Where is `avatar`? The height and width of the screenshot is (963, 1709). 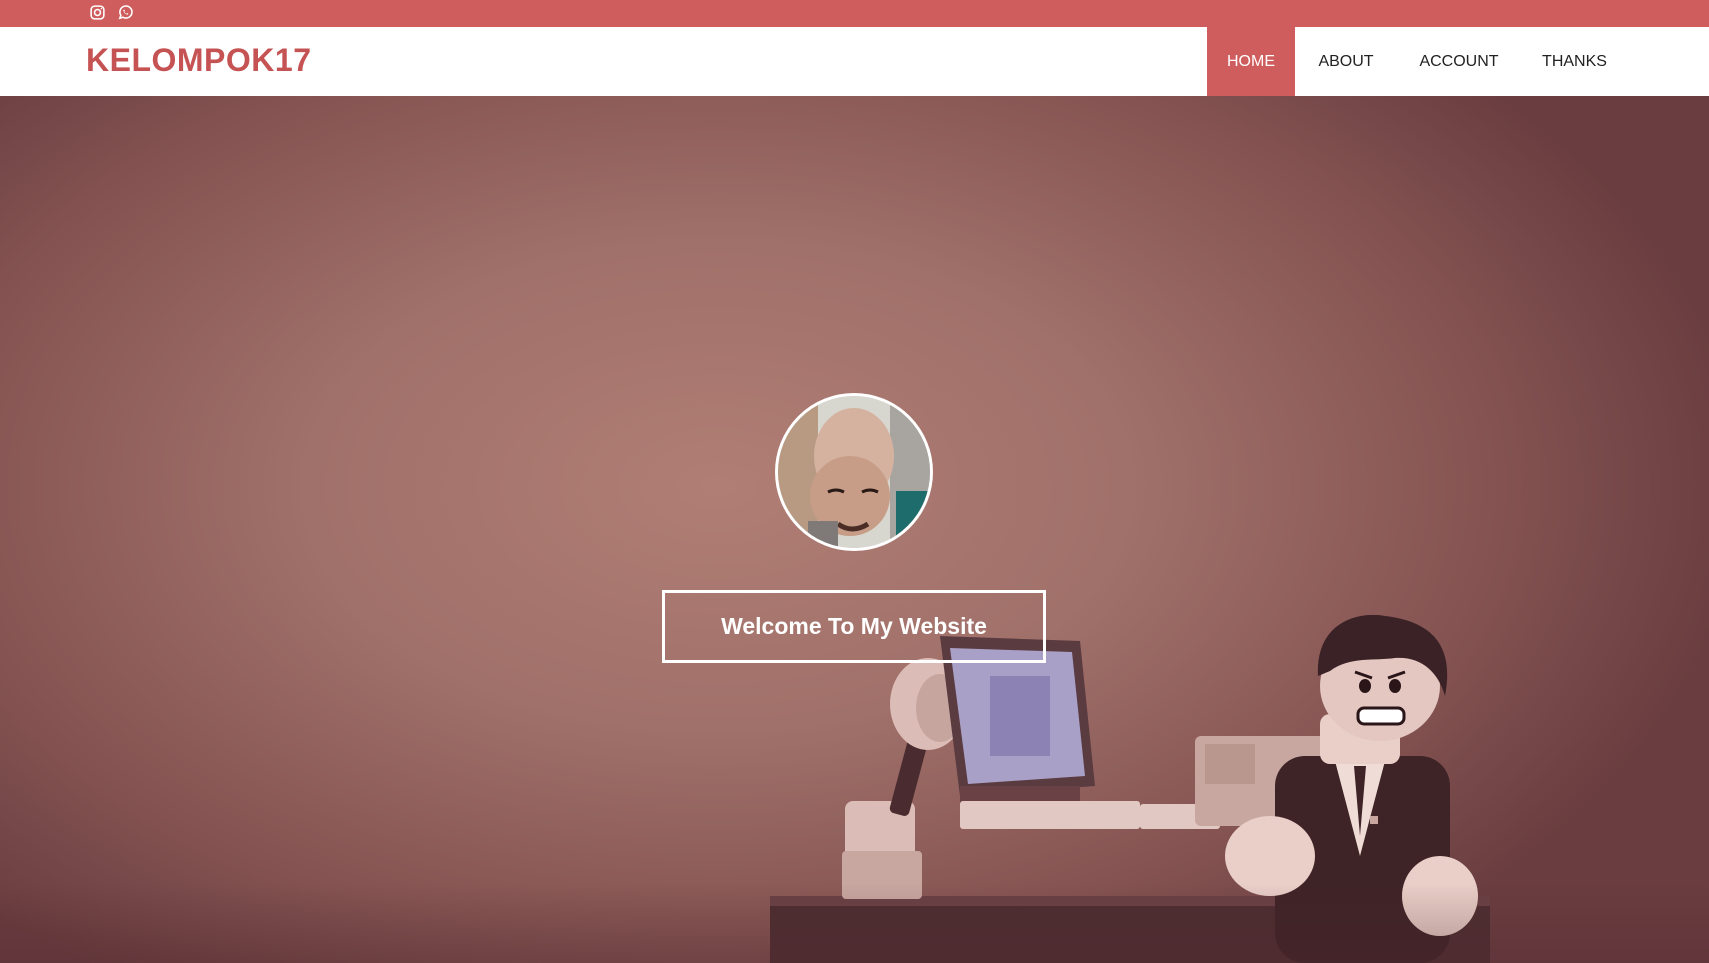
avatar is located at coordinates (854, 472).